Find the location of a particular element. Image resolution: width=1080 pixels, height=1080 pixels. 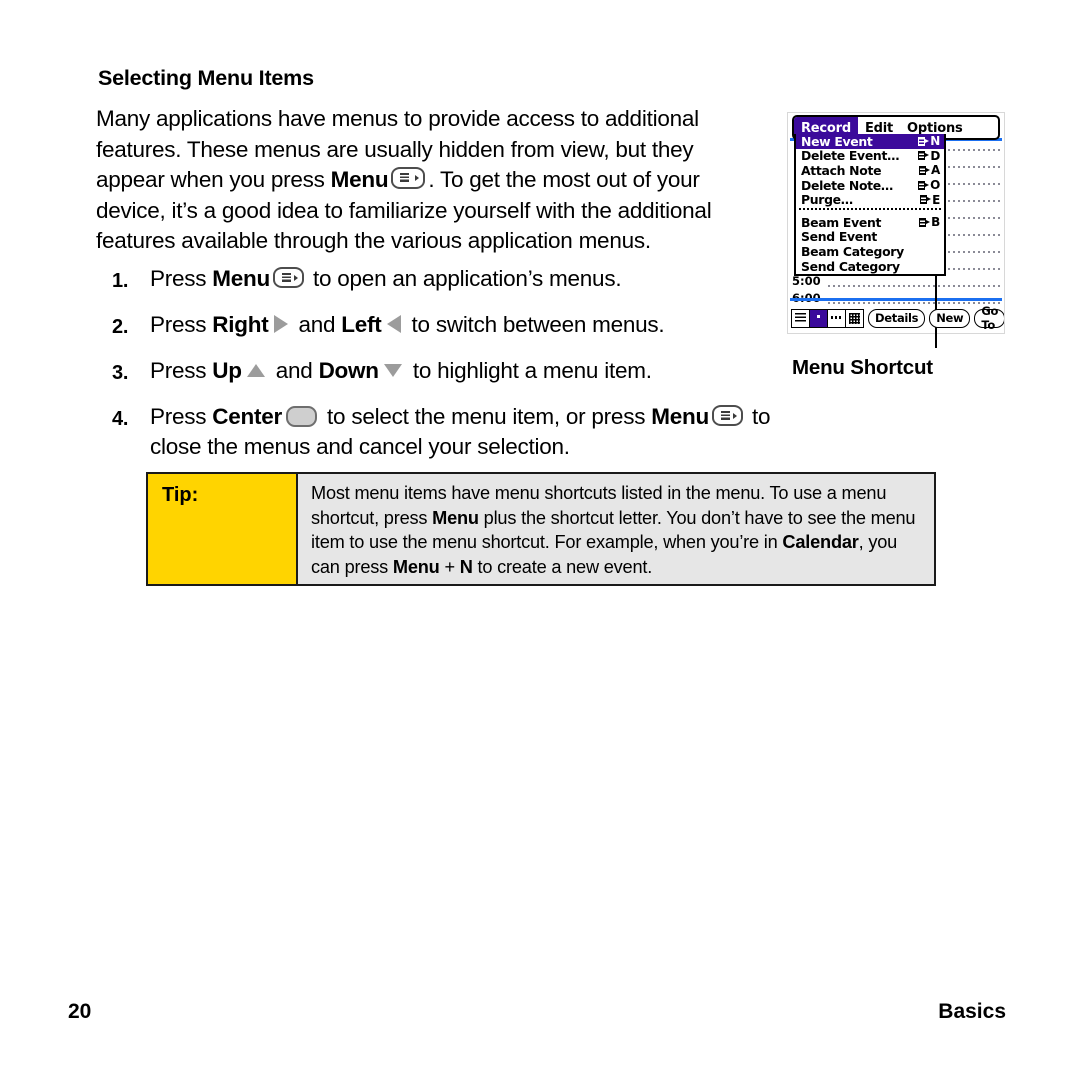

go-to-button: Go To is located at coordinates (989, 318).